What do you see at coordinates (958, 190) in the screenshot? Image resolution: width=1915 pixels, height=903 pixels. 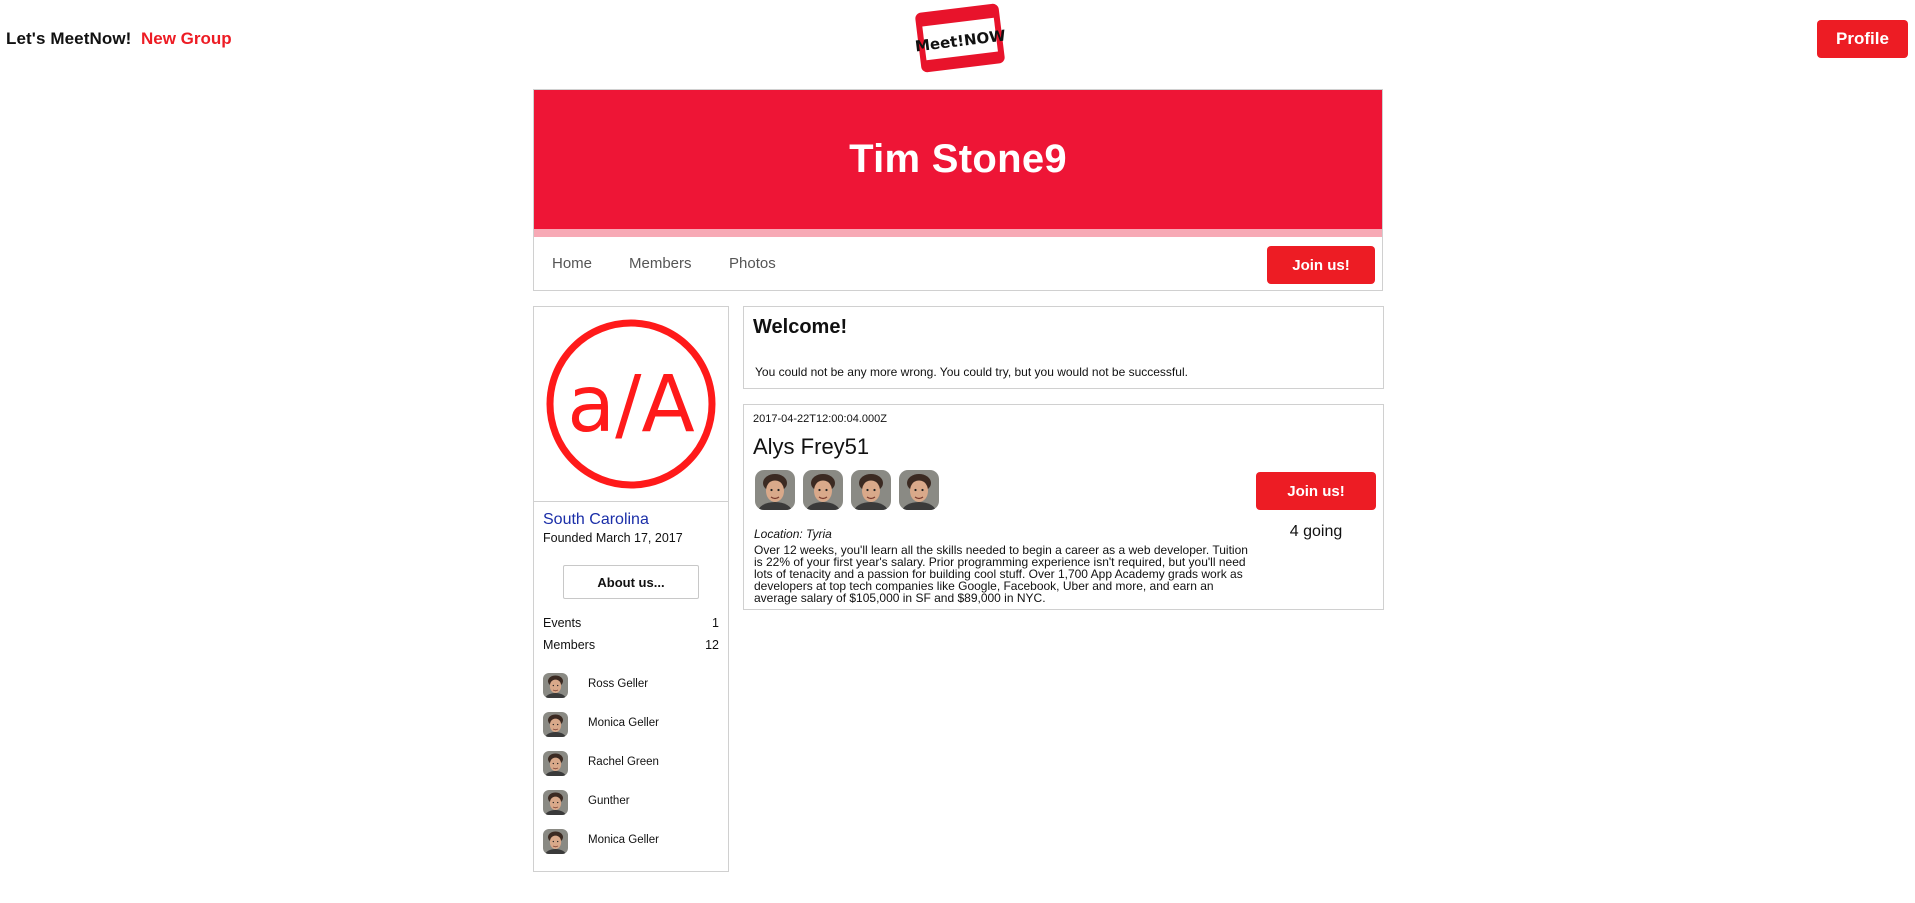 I see `group-header: Tim Stone9 Home Members Photos Join us!` at bounding box center [958, 190].